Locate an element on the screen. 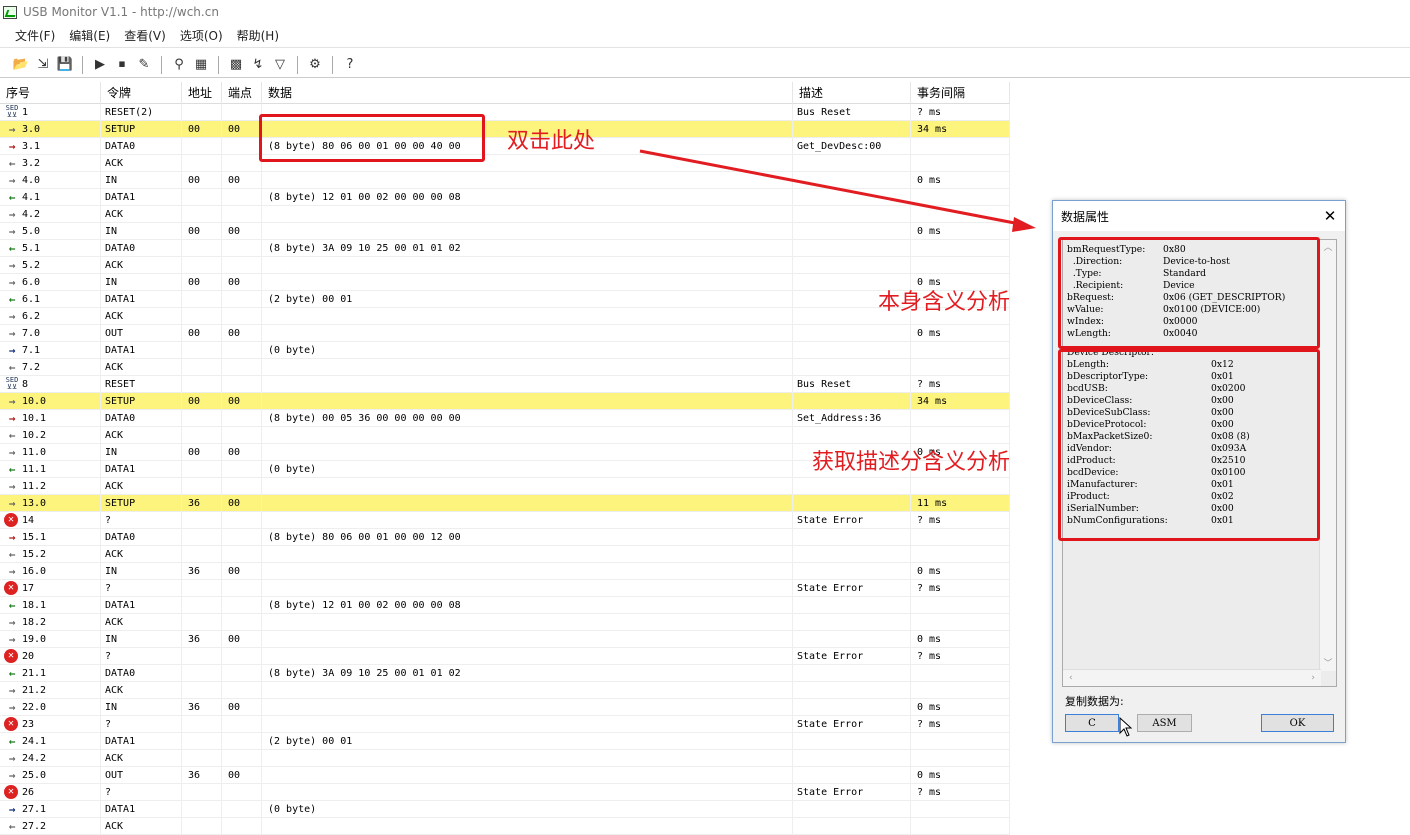 Image resolution: width=1410 pixels, height=835 pixels. highlight-box-descriptor is located at coordinates (1189, 445).